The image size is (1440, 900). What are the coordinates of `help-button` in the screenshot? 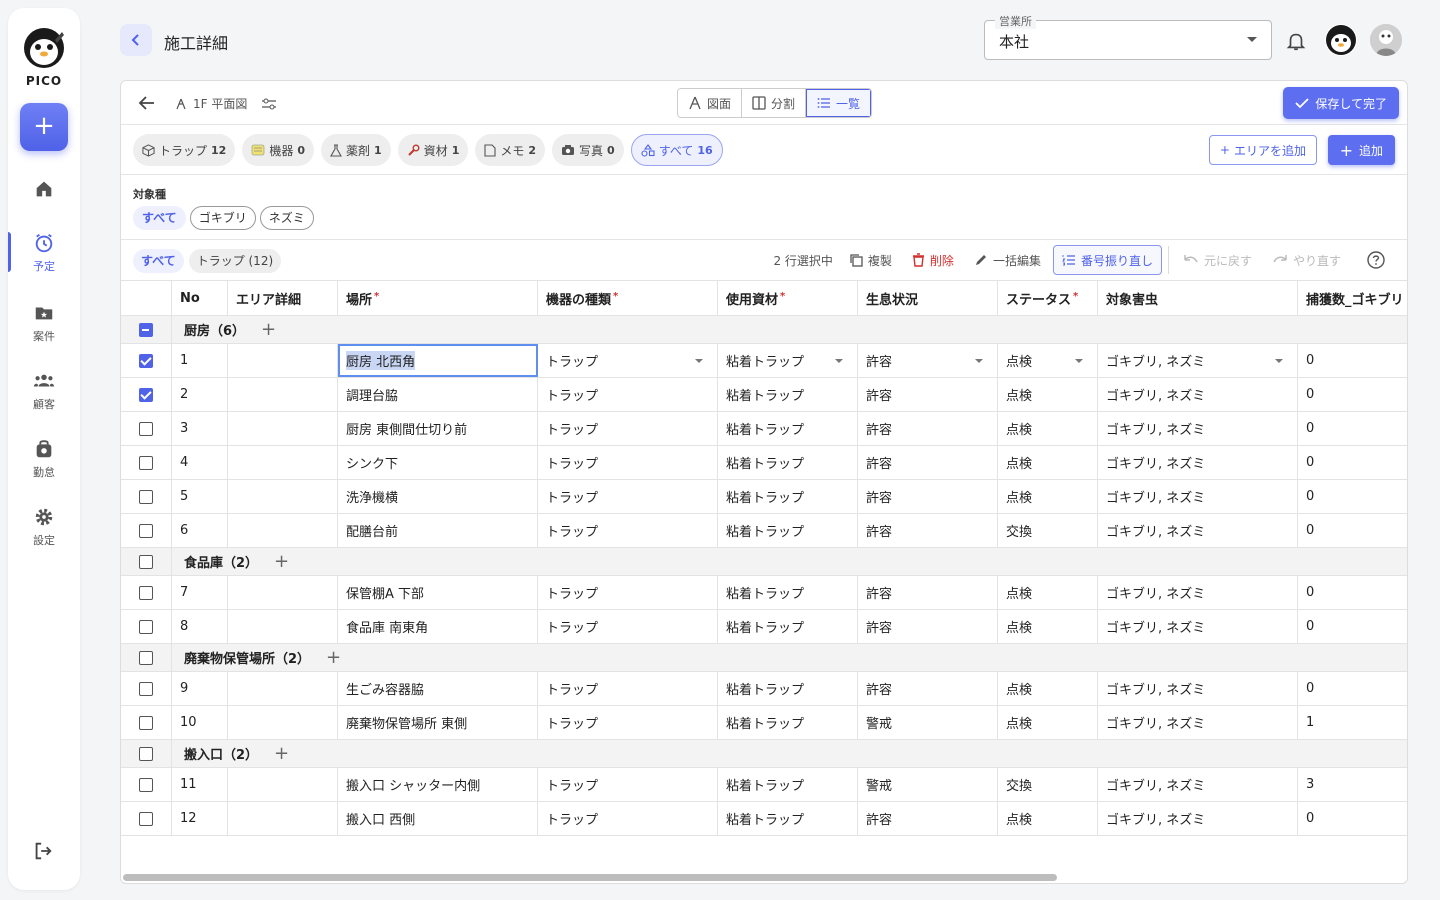 It's located at (1376, 260).